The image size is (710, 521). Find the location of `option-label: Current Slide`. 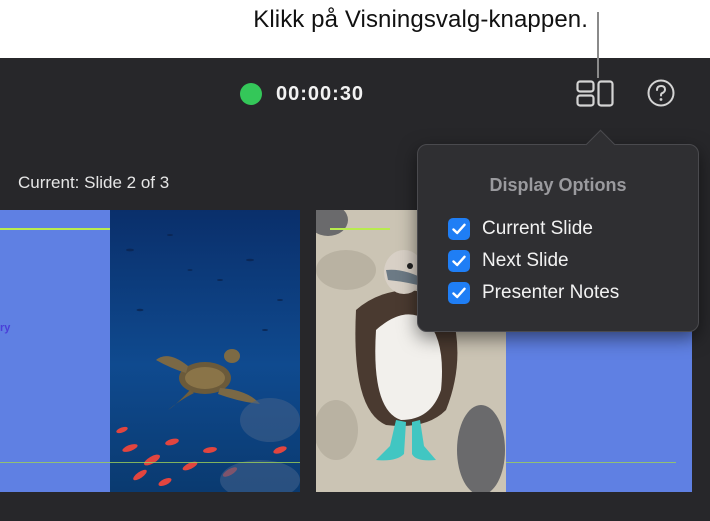

option-label: Current Slide is located at coordinates (537, 228).